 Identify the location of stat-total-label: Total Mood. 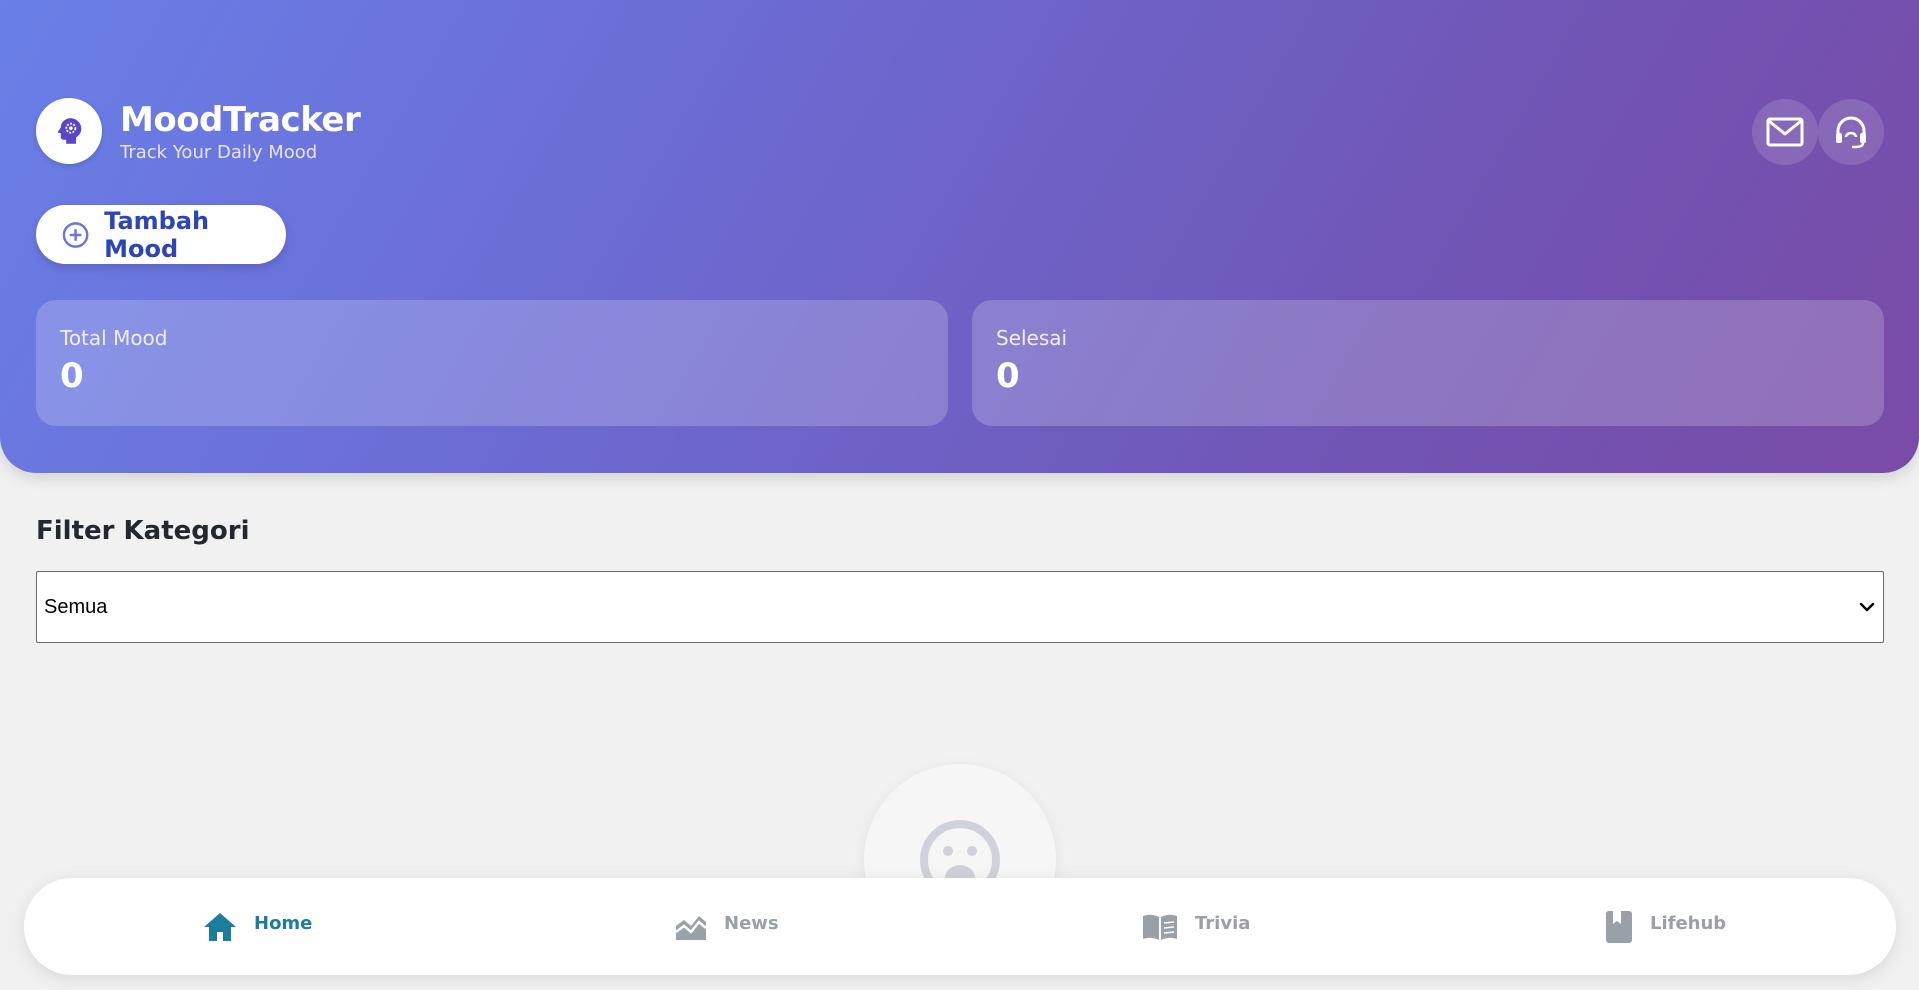
(114, 338).